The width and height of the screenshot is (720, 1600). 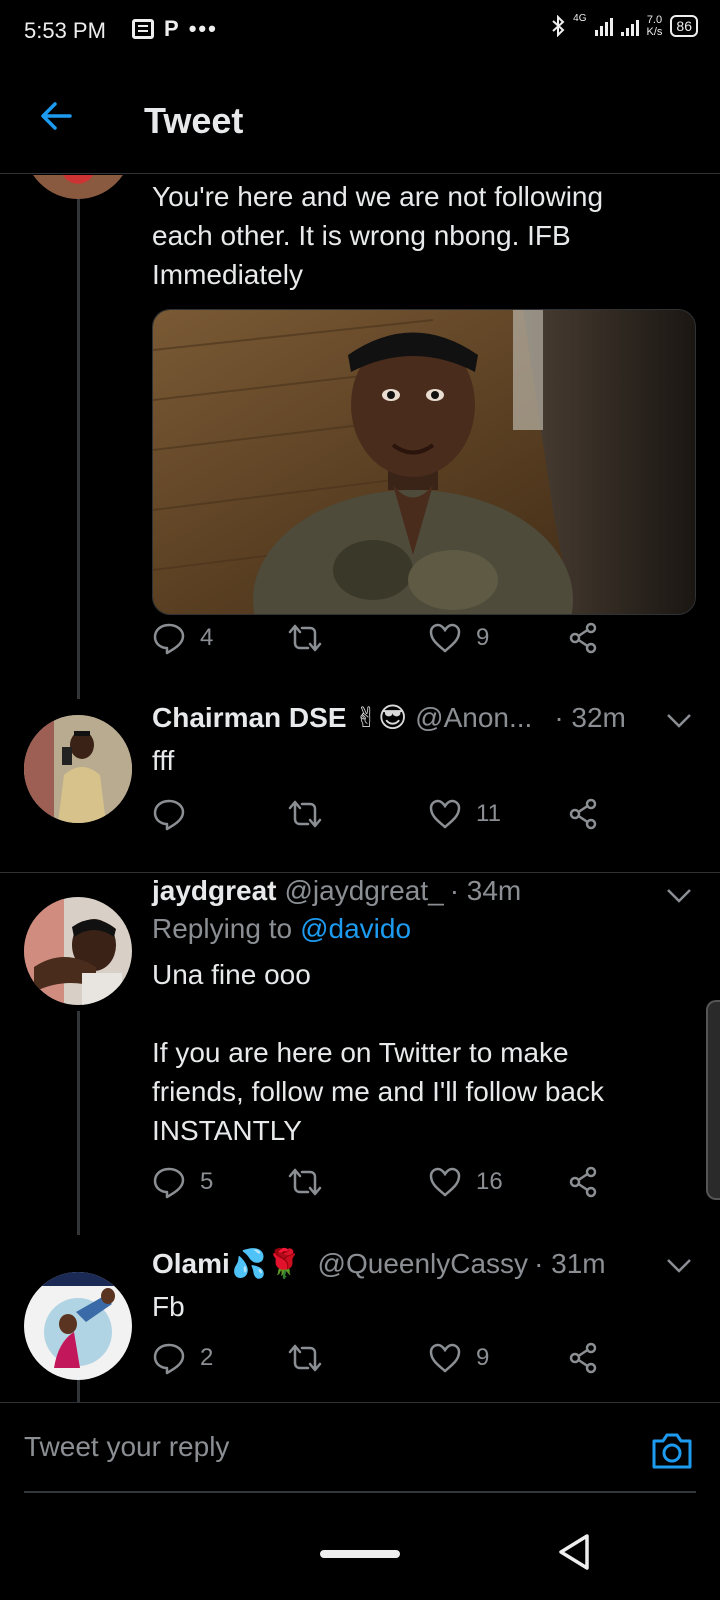 I want to click on replying-to: Replying to @davido, so click(x=281, y=929).